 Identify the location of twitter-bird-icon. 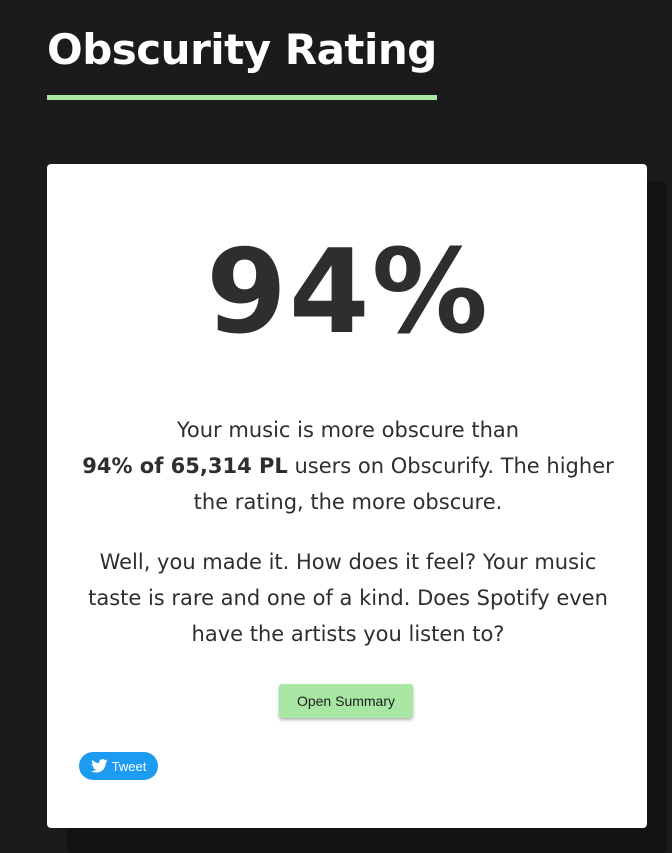
(99, 766).